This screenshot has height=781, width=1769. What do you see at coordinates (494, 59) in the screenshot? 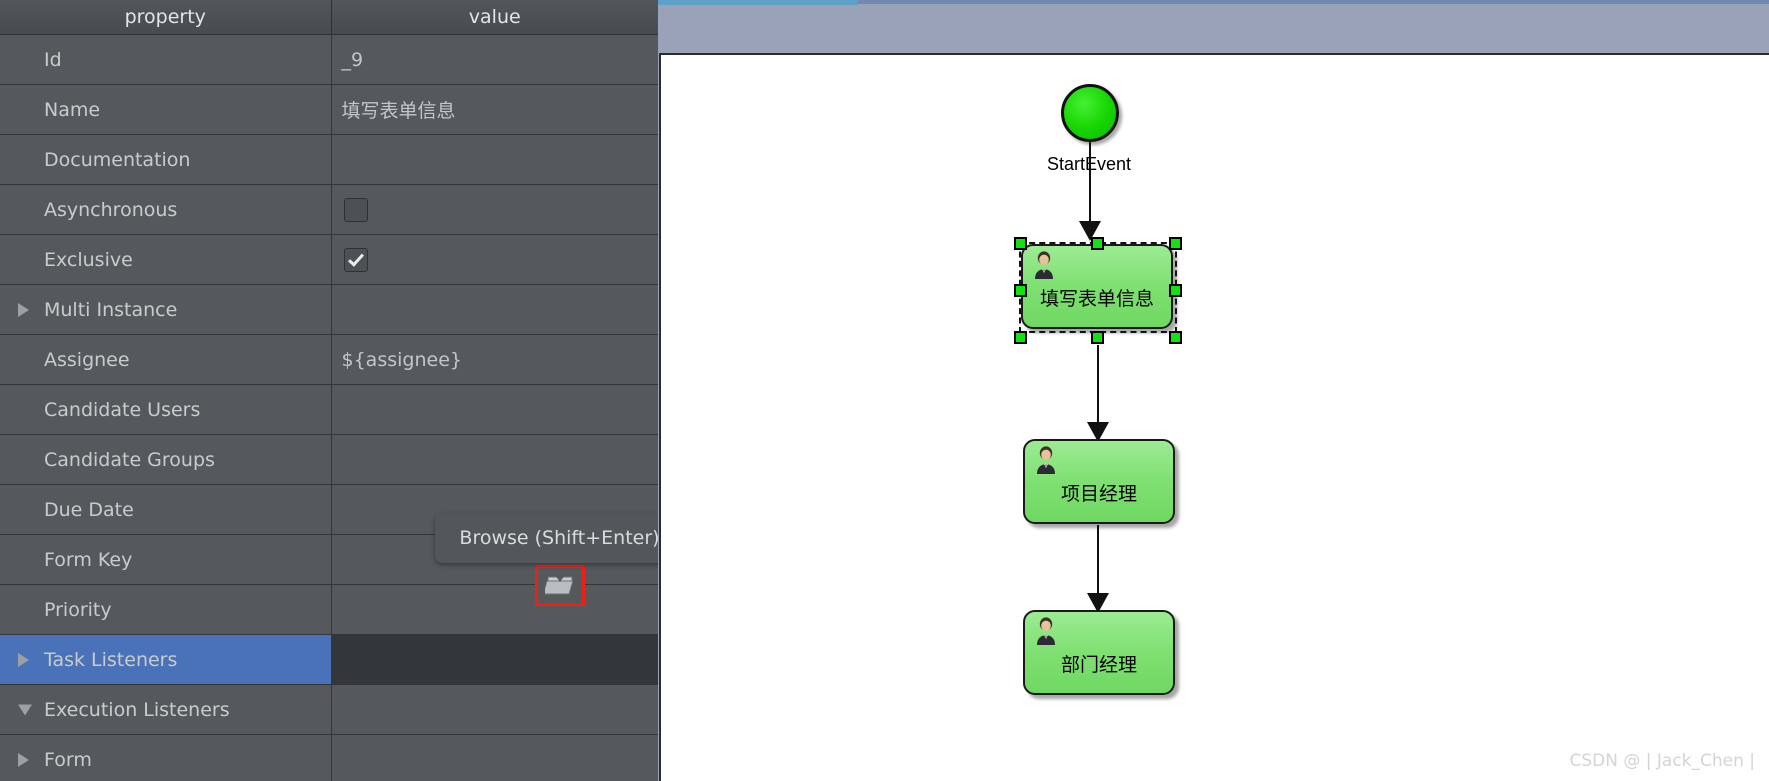
I see `property-value-cell: _9` at bounding box center [494, 59].